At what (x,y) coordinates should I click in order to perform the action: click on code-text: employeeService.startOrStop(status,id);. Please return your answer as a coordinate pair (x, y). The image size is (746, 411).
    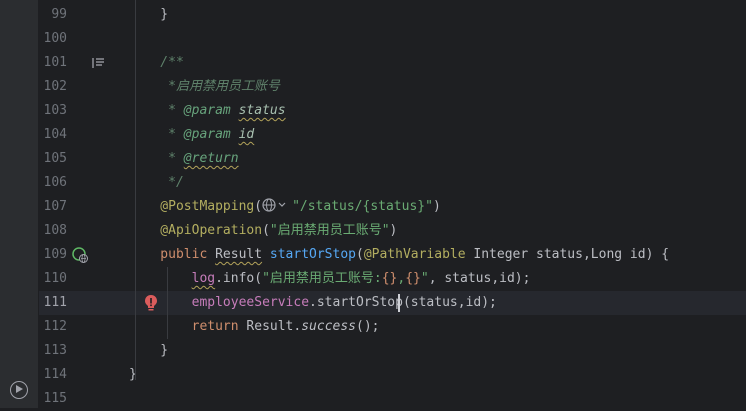
    Looking at the image, I should click on (313, 303).